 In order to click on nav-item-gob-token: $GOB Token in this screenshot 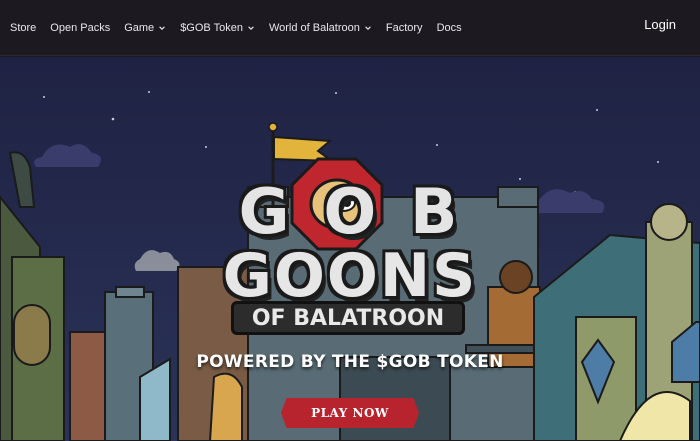, I will do `click(217, 28)`.